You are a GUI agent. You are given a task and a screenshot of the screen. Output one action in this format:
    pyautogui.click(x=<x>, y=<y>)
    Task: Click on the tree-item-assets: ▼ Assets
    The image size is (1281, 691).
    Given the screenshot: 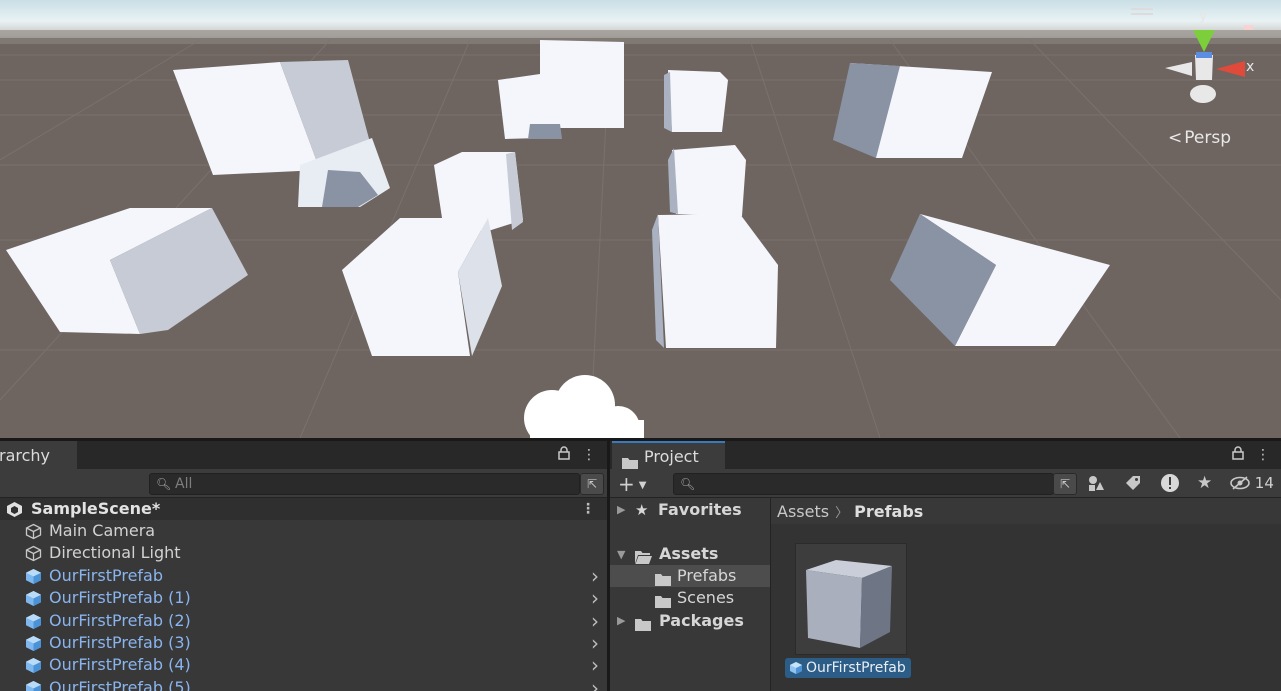 What is the action you would take?
    pyautogui.click(x=690, y=554)
    